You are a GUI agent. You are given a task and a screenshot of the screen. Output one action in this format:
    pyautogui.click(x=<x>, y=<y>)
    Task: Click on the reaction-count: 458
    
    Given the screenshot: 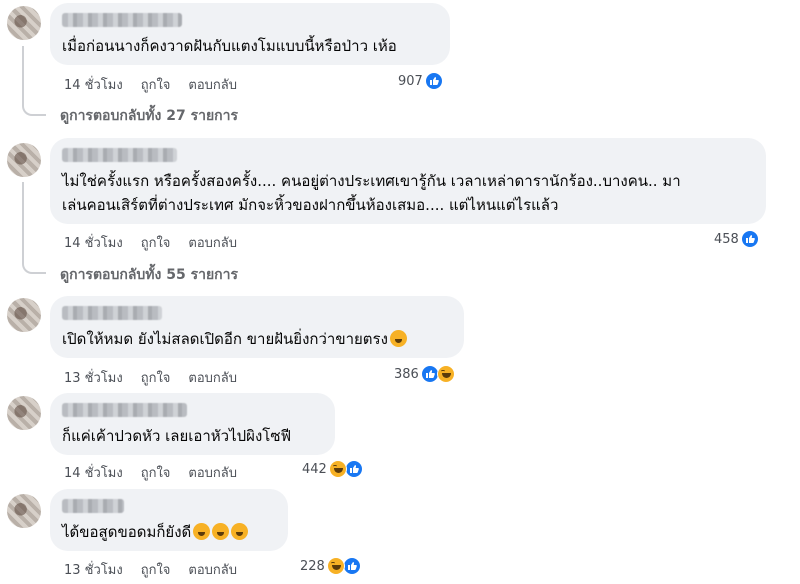 What is the action you would take?
    pyautogui.click(x=726, y=239)
    